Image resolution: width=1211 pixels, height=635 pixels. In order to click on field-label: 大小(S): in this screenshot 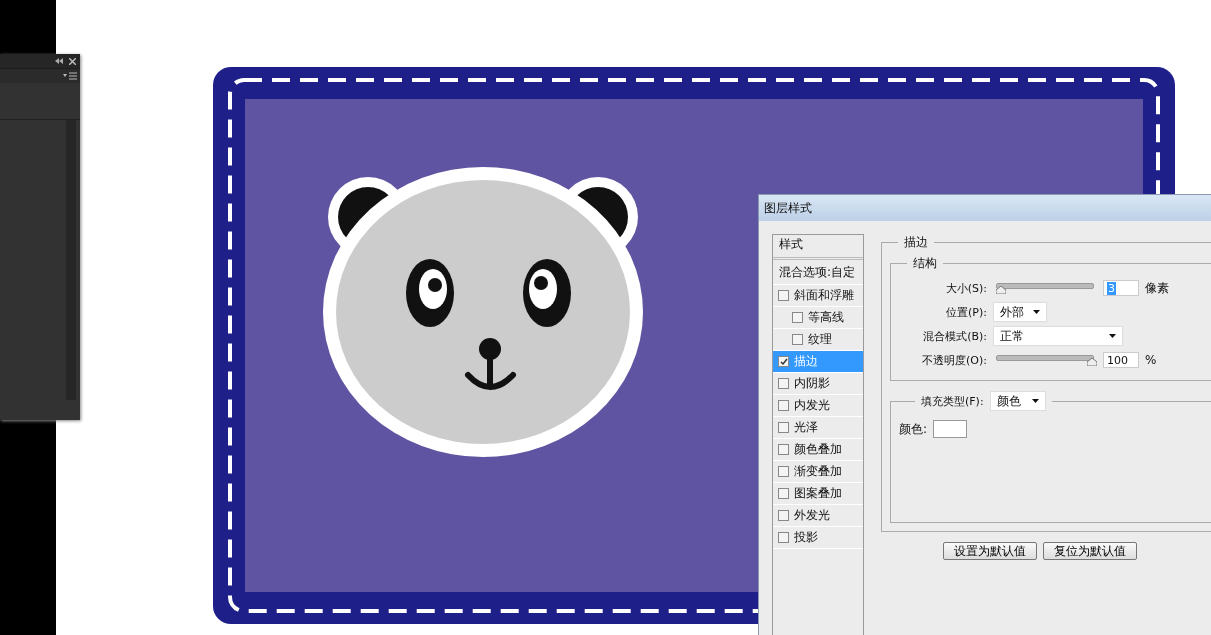, I will do `click(965, 288)`.